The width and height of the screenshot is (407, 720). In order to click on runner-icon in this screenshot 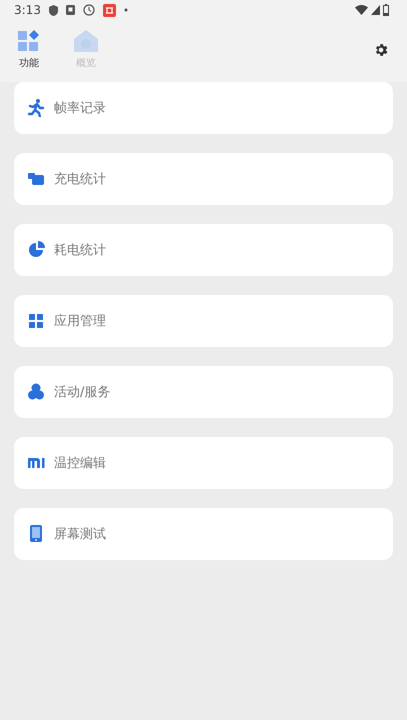, I will do `click(36, 108)`.